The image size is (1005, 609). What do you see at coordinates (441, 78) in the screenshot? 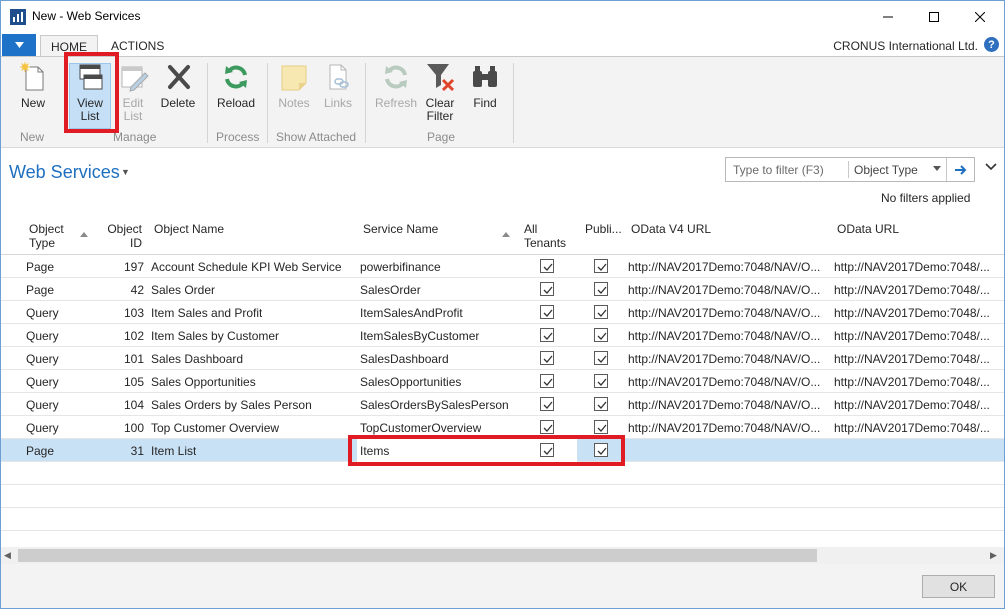
I see `clear-filter-icon` at bounding box center [441, 78].